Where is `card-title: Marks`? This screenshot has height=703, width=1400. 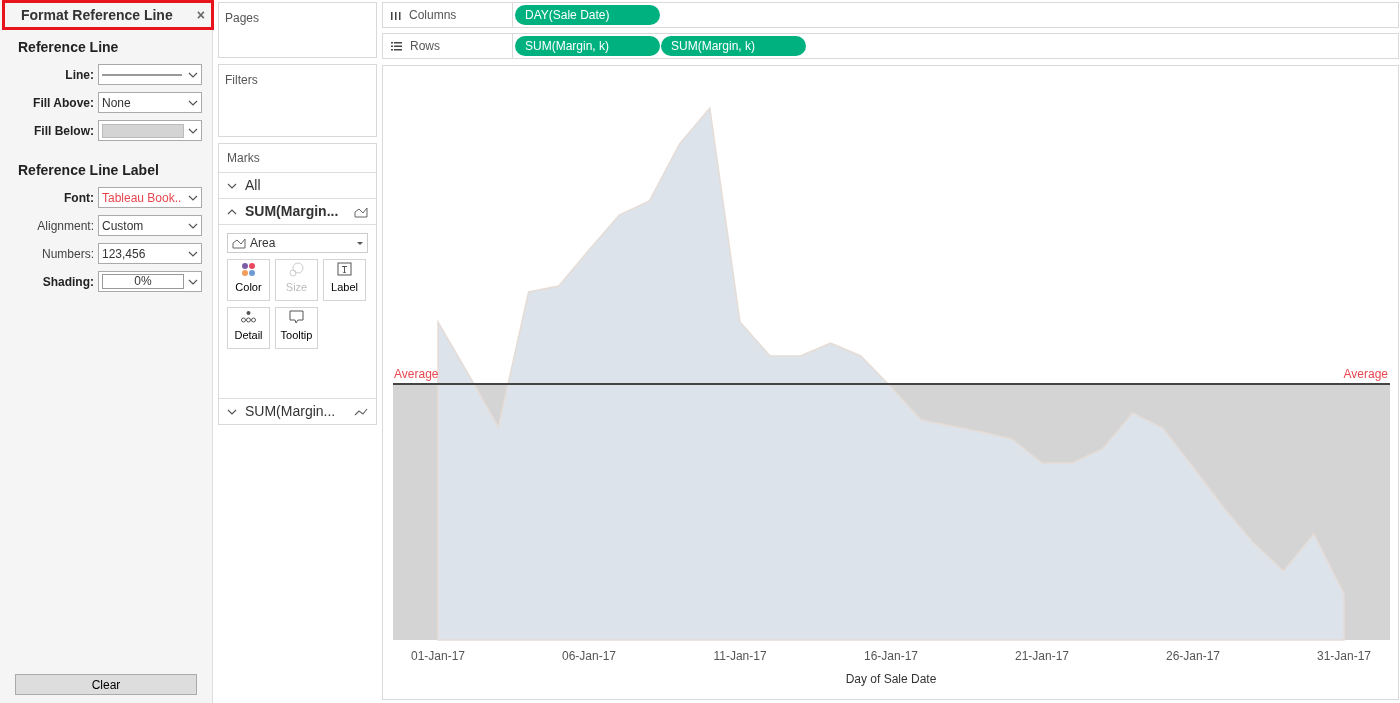 card-title: Marks is located at coordinates (243, 158).